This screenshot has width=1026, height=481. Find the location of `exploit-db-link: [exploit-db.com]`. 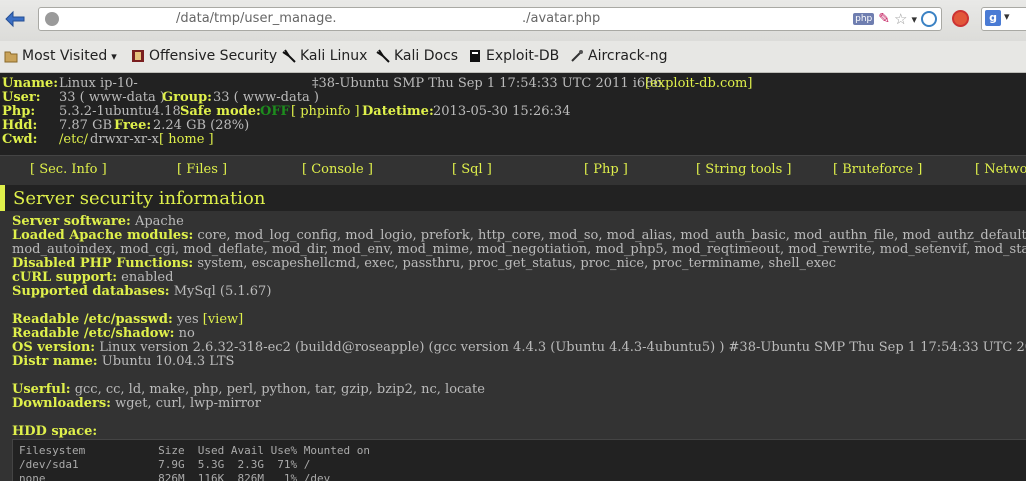

exploit-db-link: [exploit-db.com] is located at coordinates (698, 84).